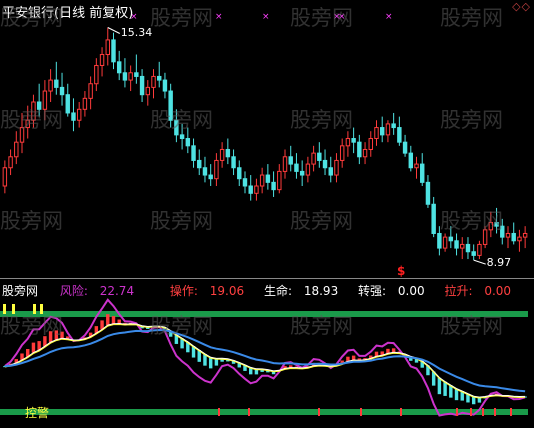 The image size is (534, 428). I want to click on strong-readout: 转强: 0.00, so click(395, 291).